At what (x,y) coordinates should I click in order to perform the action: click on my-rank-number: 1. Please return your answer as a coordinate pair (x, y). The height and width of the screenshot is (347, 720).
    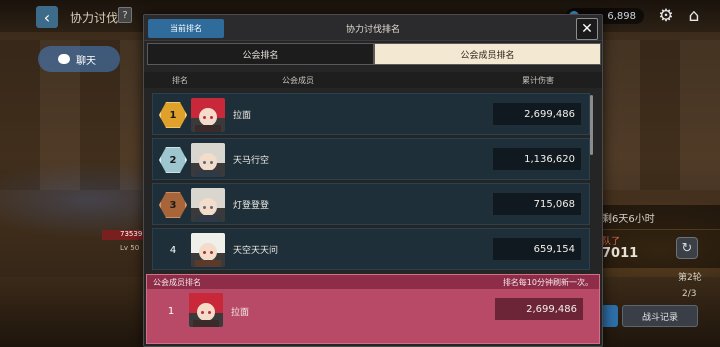
    Looking at the image, I should click on (171, 311).